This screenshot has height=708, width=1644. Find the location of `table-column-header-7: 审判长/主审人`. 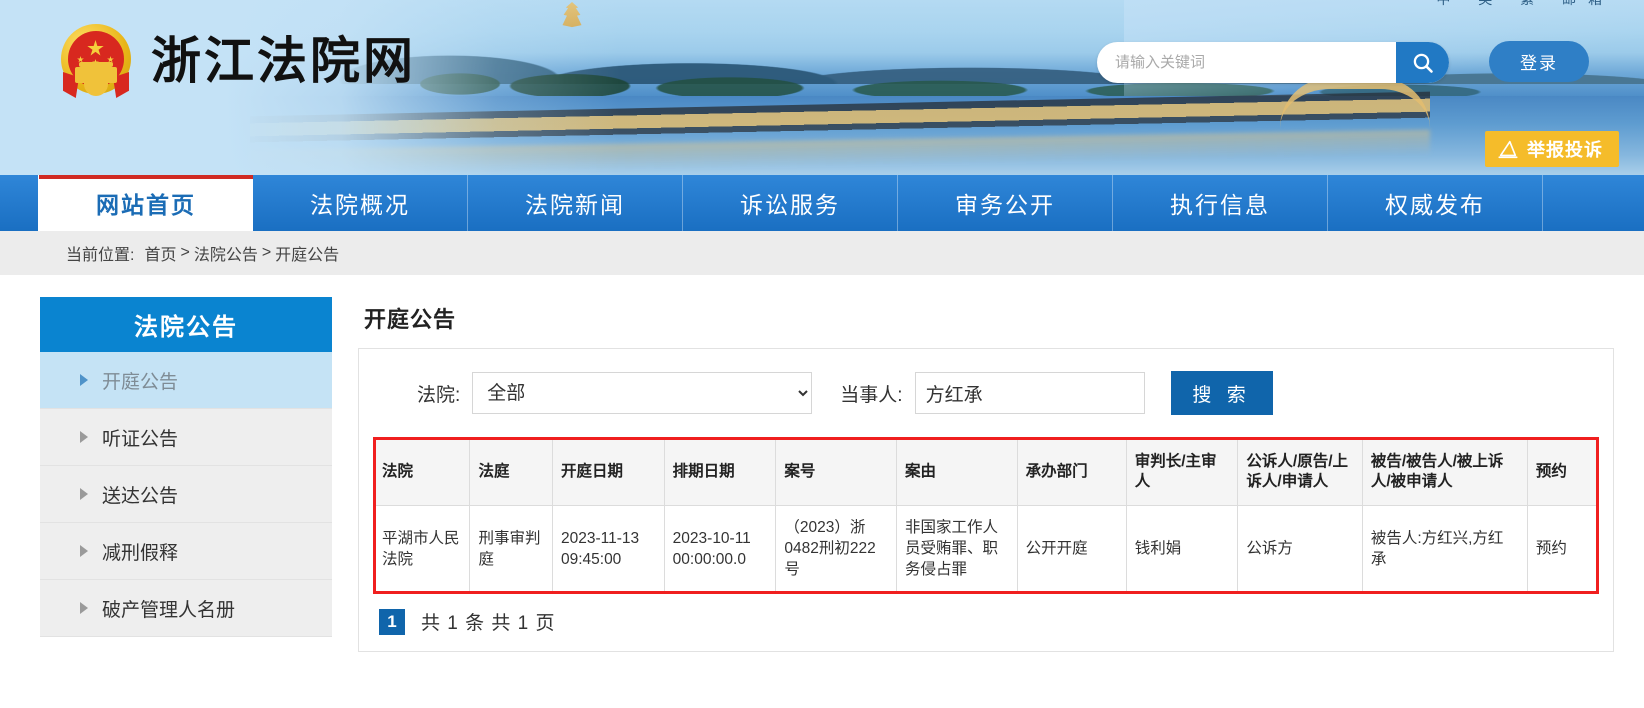

table-column-header-7: 审判长/主审人 is located at coordinates (1182, 471).